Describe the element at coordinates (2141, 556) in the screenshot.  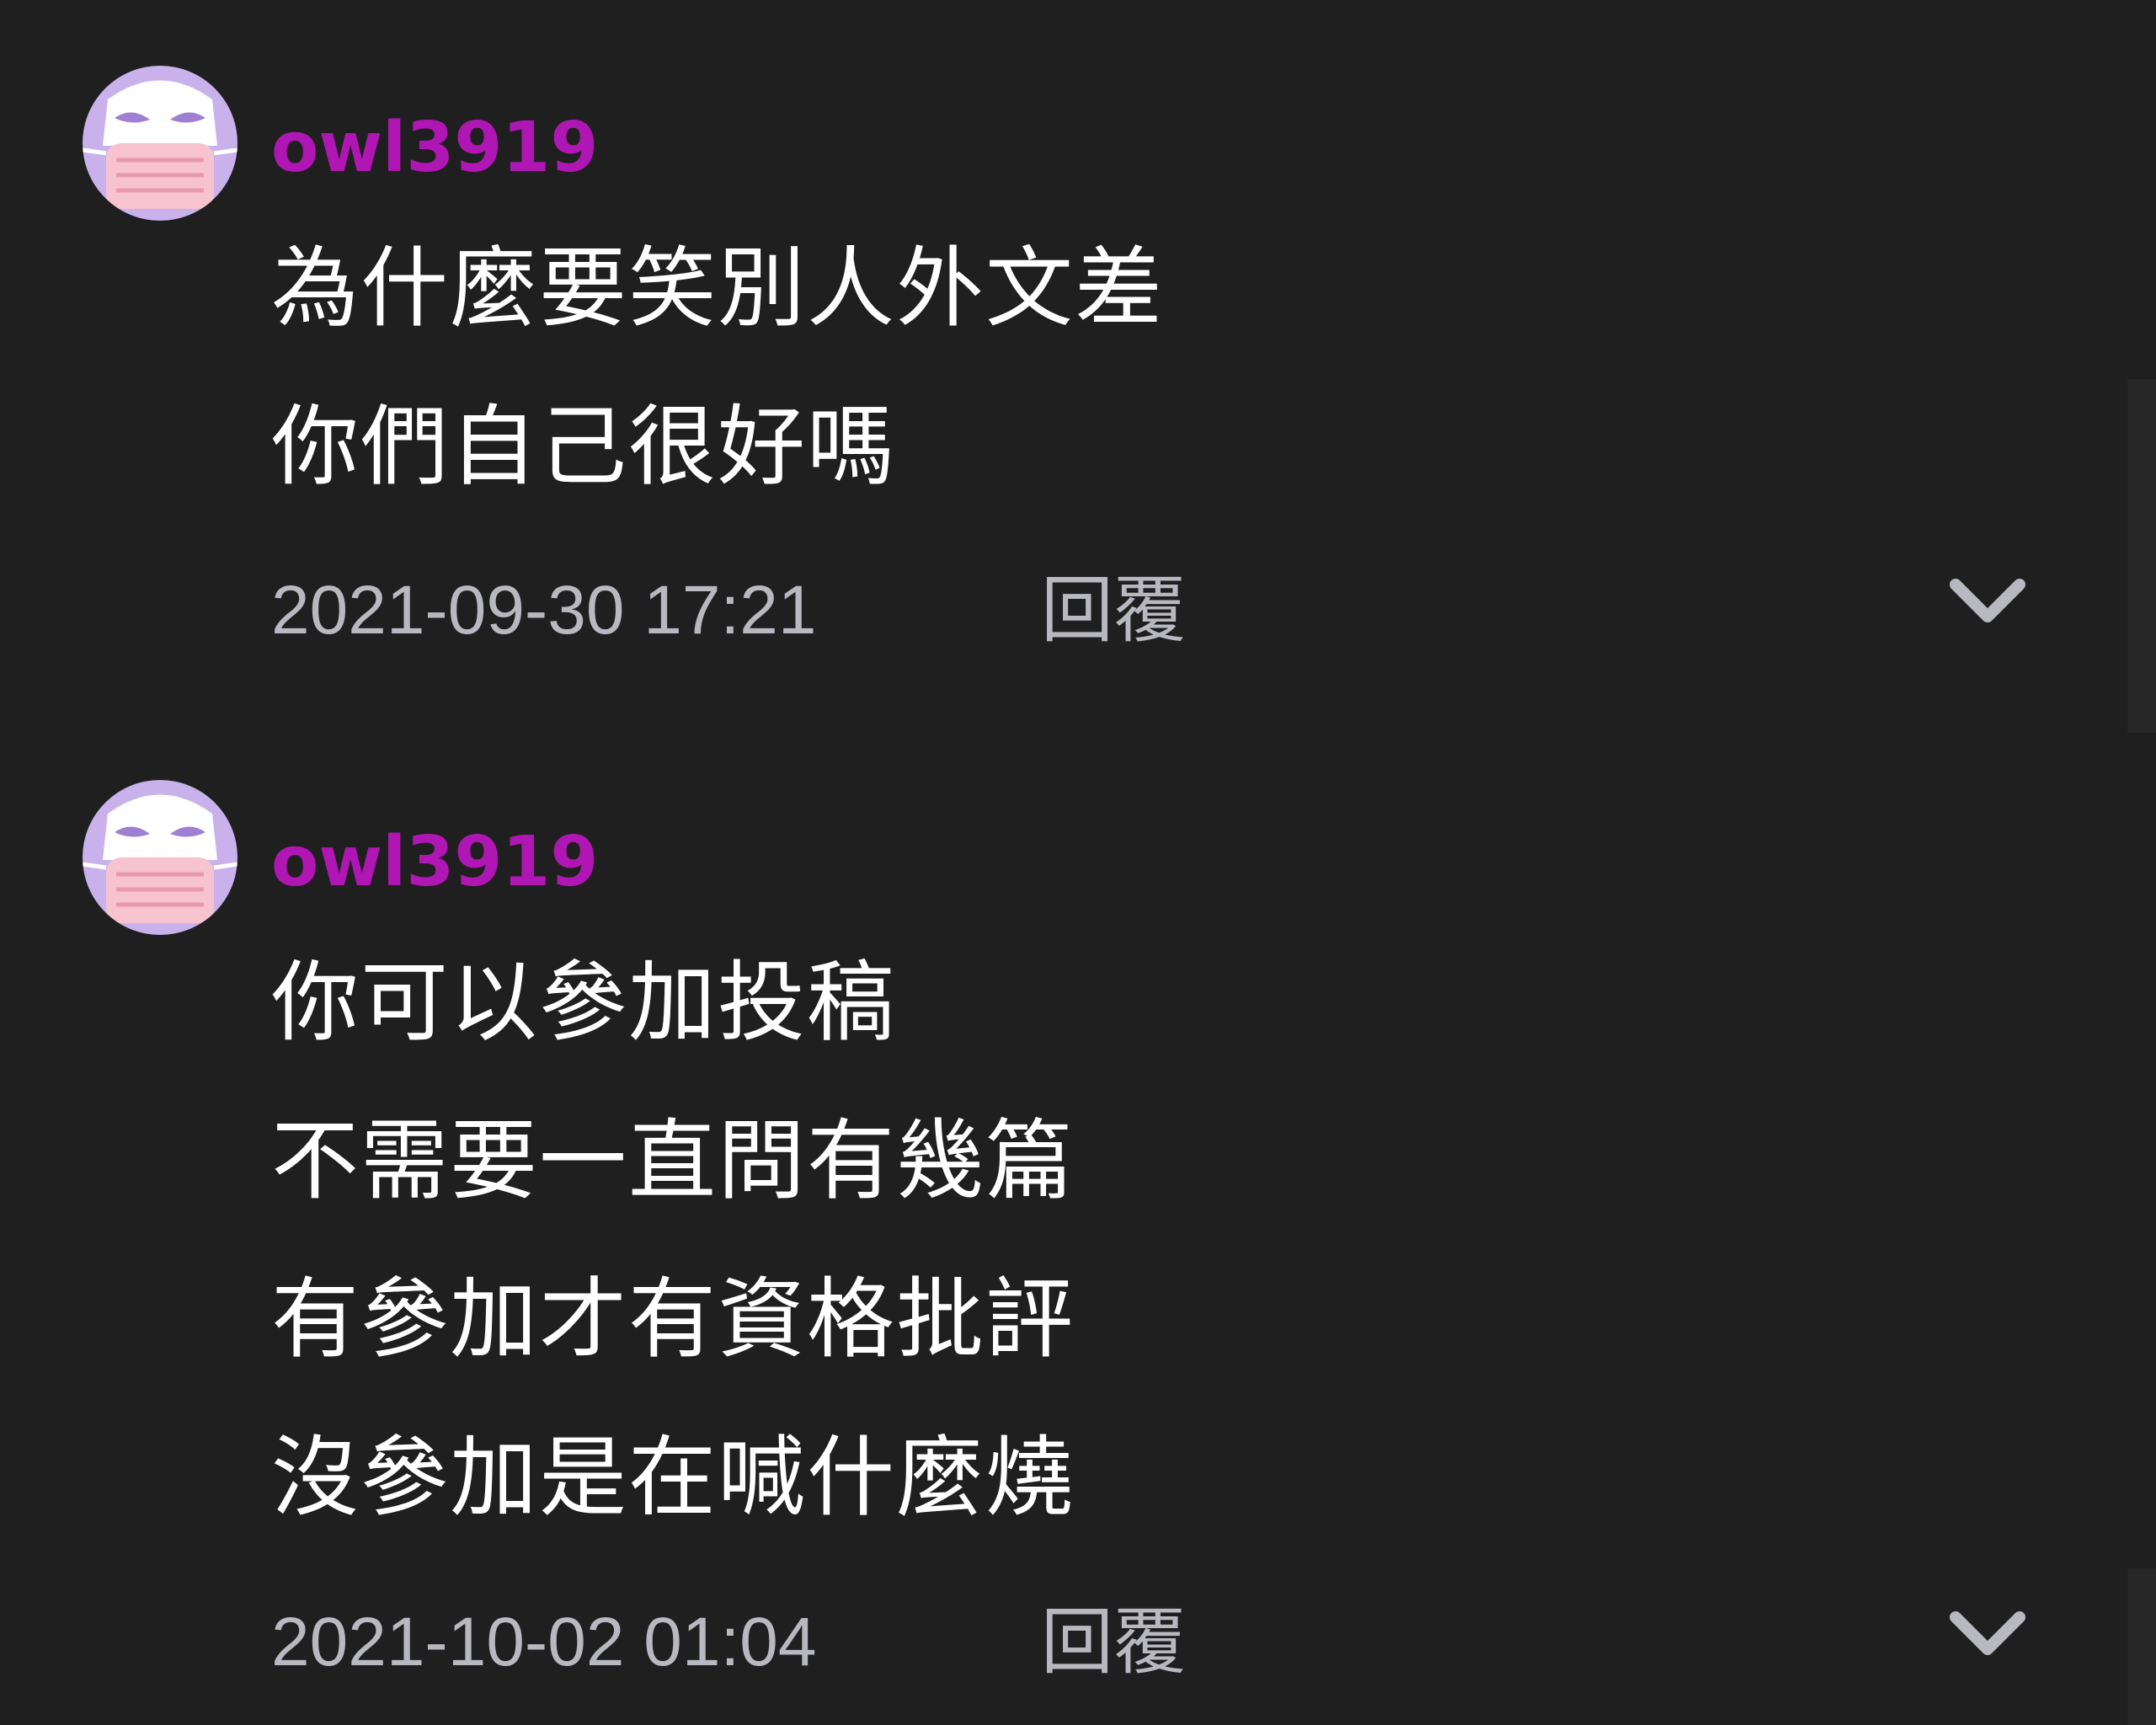
I see `scrollbar-track-upper` at that location.